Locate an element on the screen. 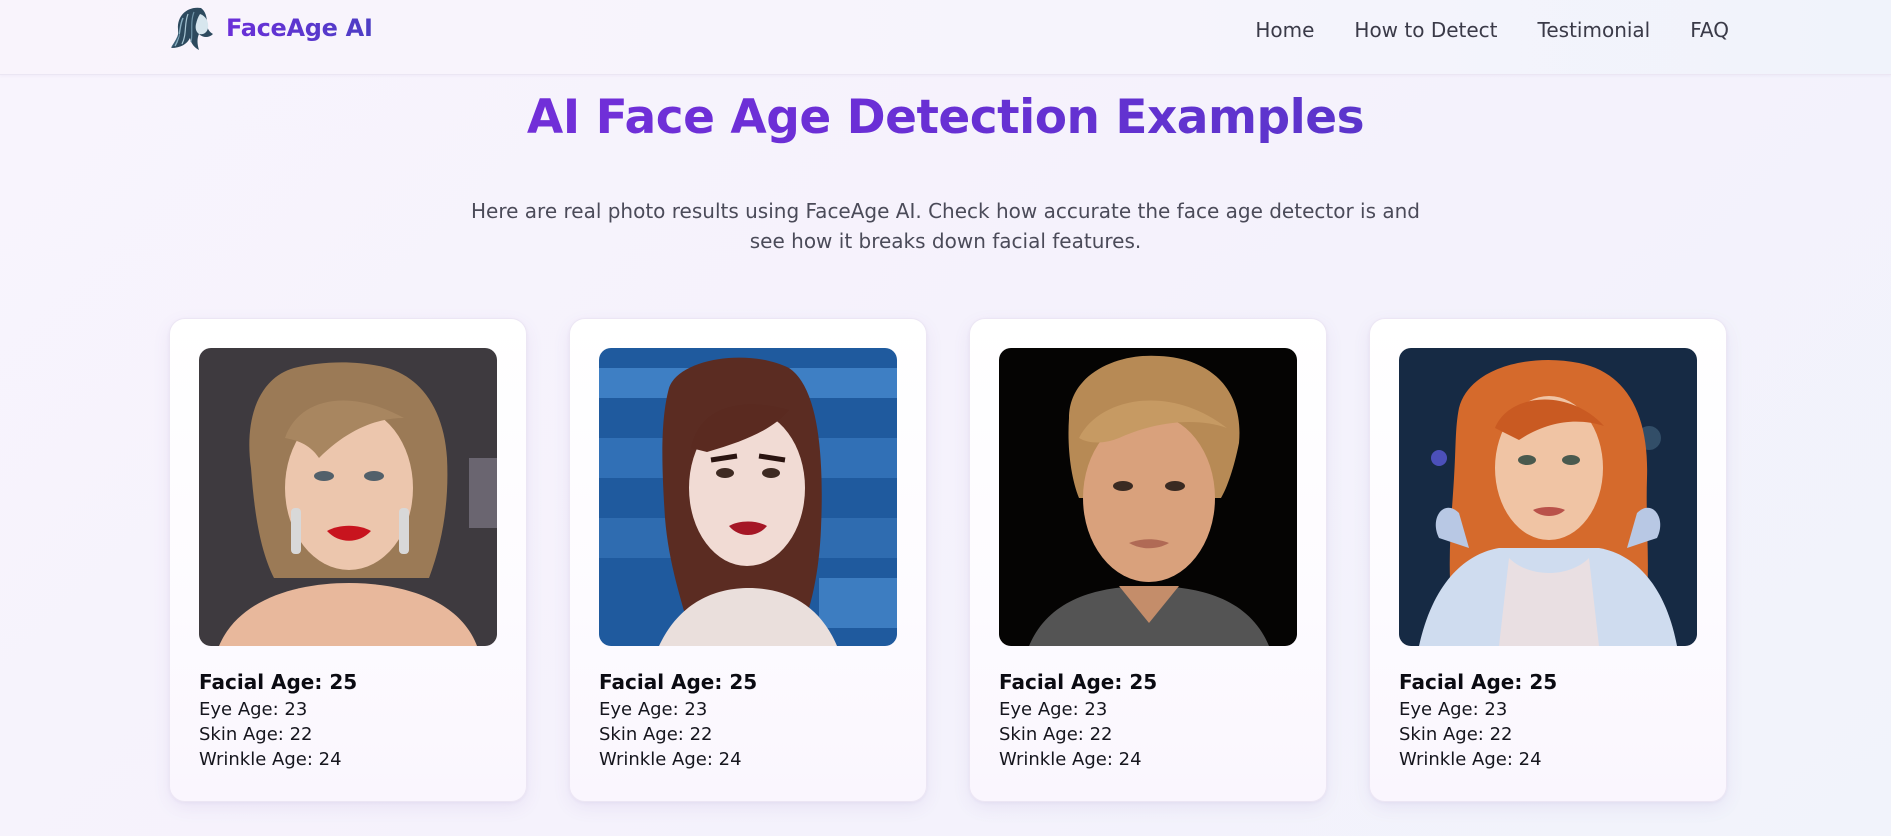  nav-link-how-to-detect: How to Detect is located at coordinates (1425, 30).